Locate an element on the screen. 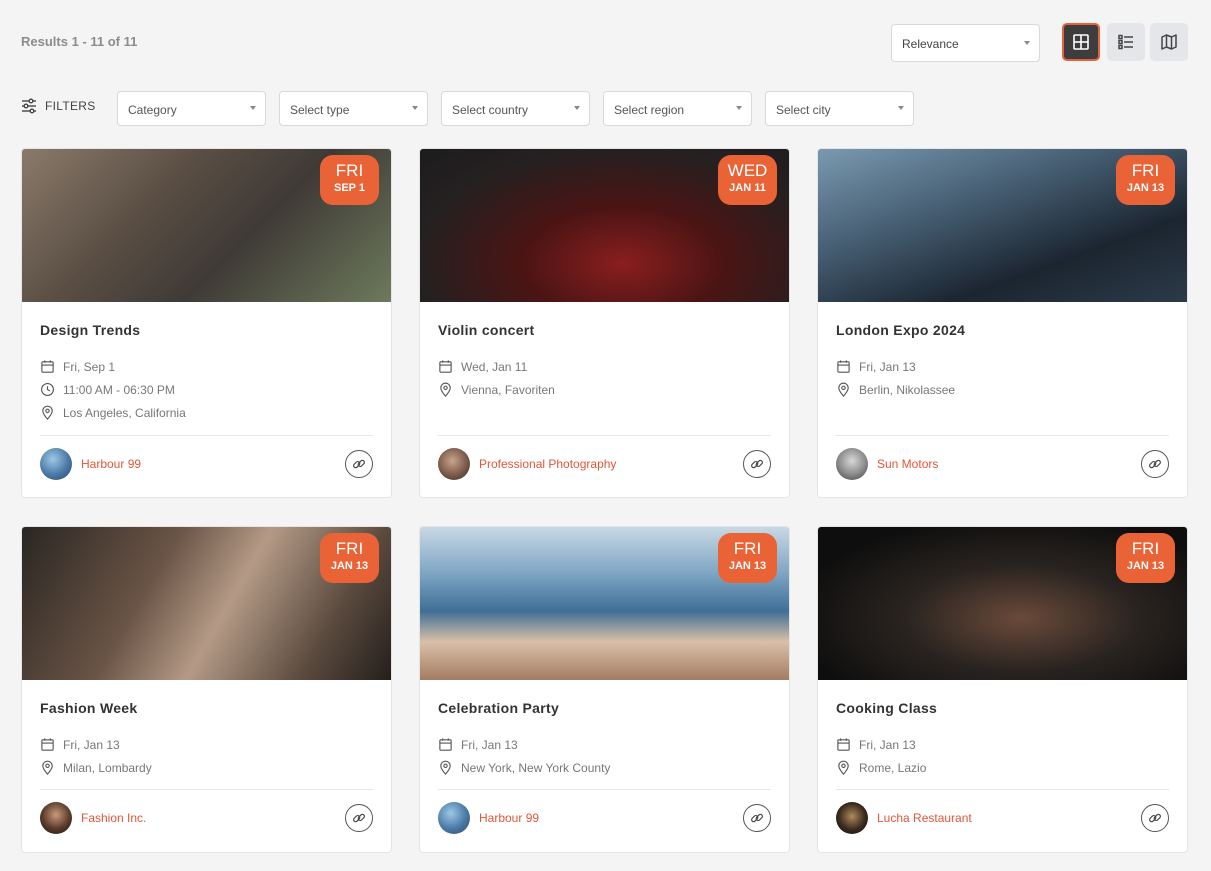 This screenshot has height=871, width=1211. event-location-text: Rome, Lazio is located at coordinates (893, 767).